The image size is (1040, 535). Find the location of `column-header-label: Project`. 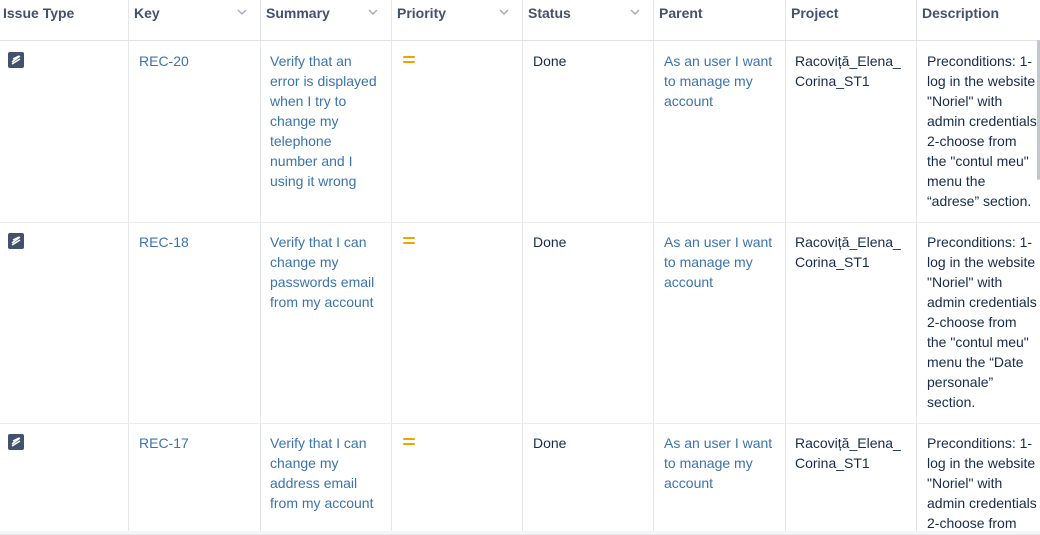

column-header-label: Project is located at coordinates (815, 13).